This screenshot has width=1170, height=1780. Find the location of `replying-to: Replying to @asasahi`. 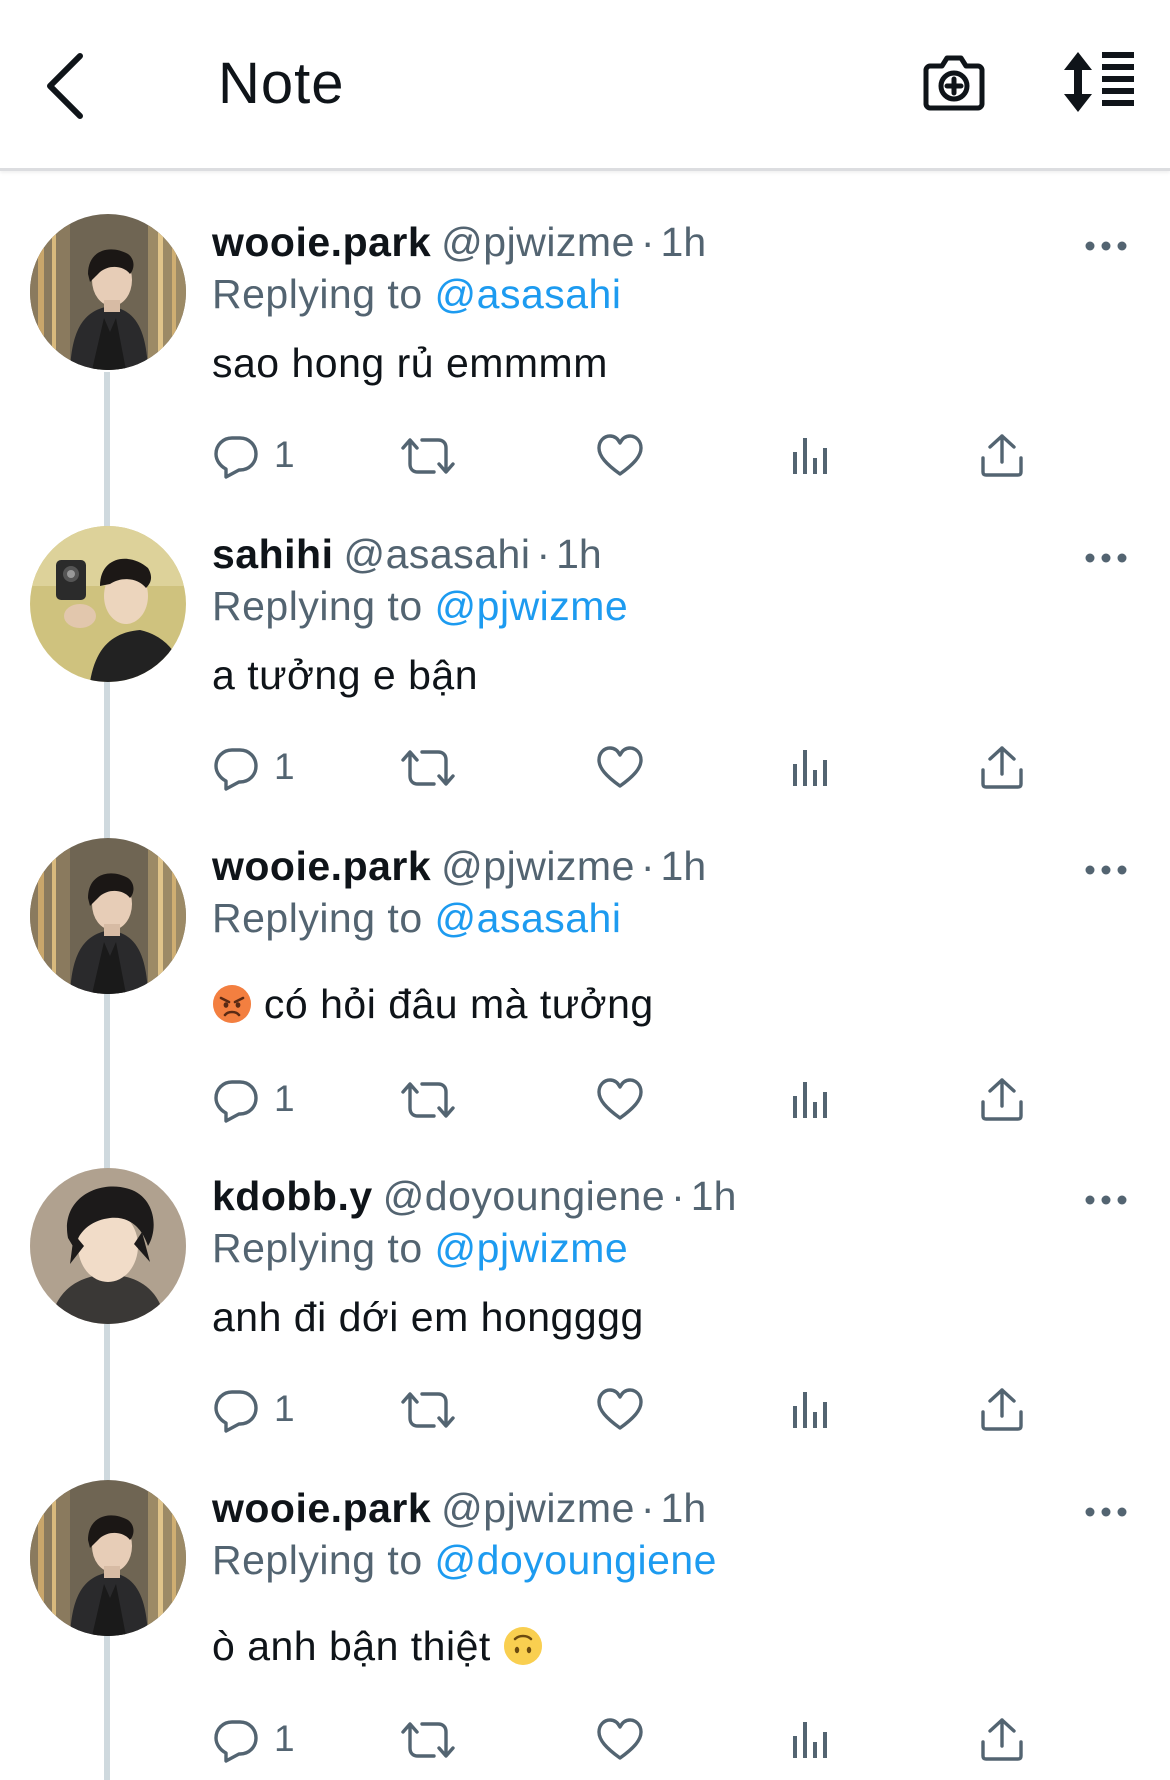

replying-to: Replying to @asasahi is located at coordinates (416, 918).